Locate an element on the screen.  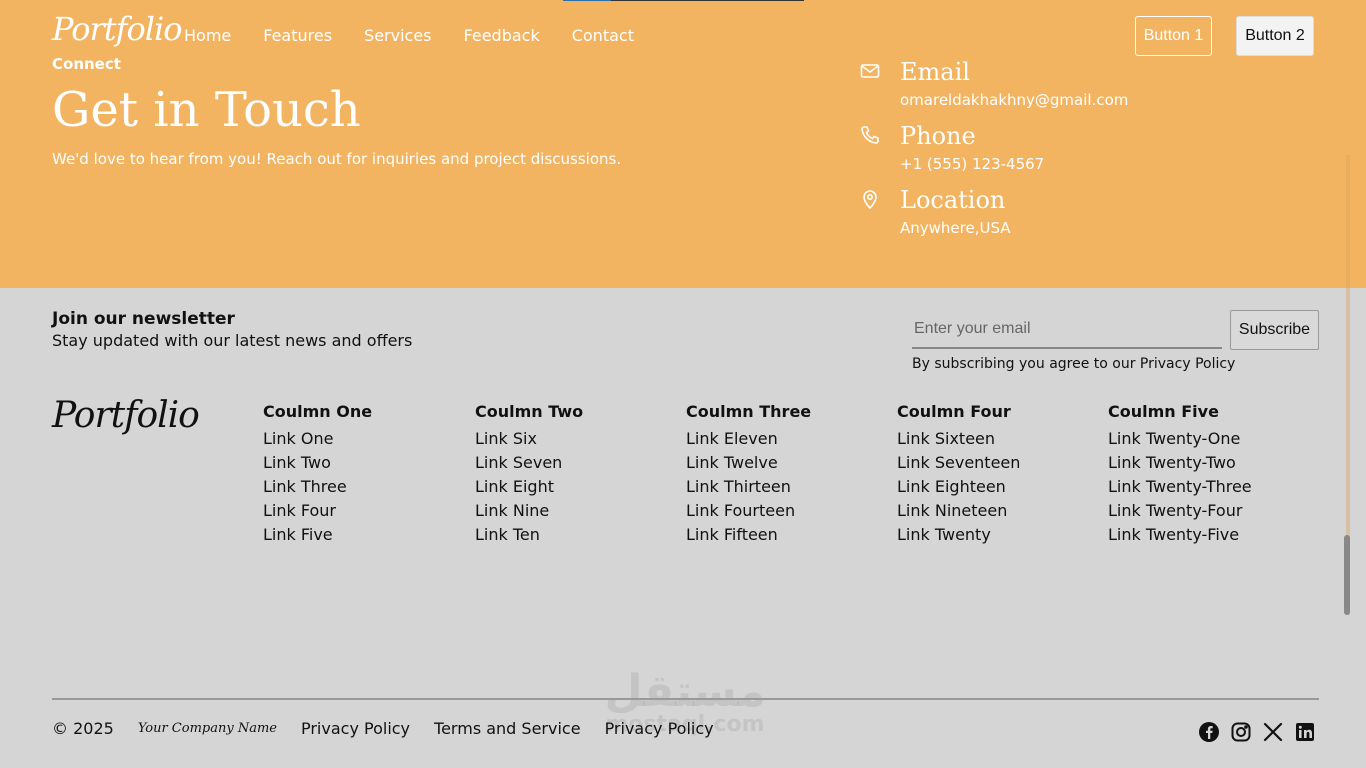
x-icon is located at coordinates (1273, 732).